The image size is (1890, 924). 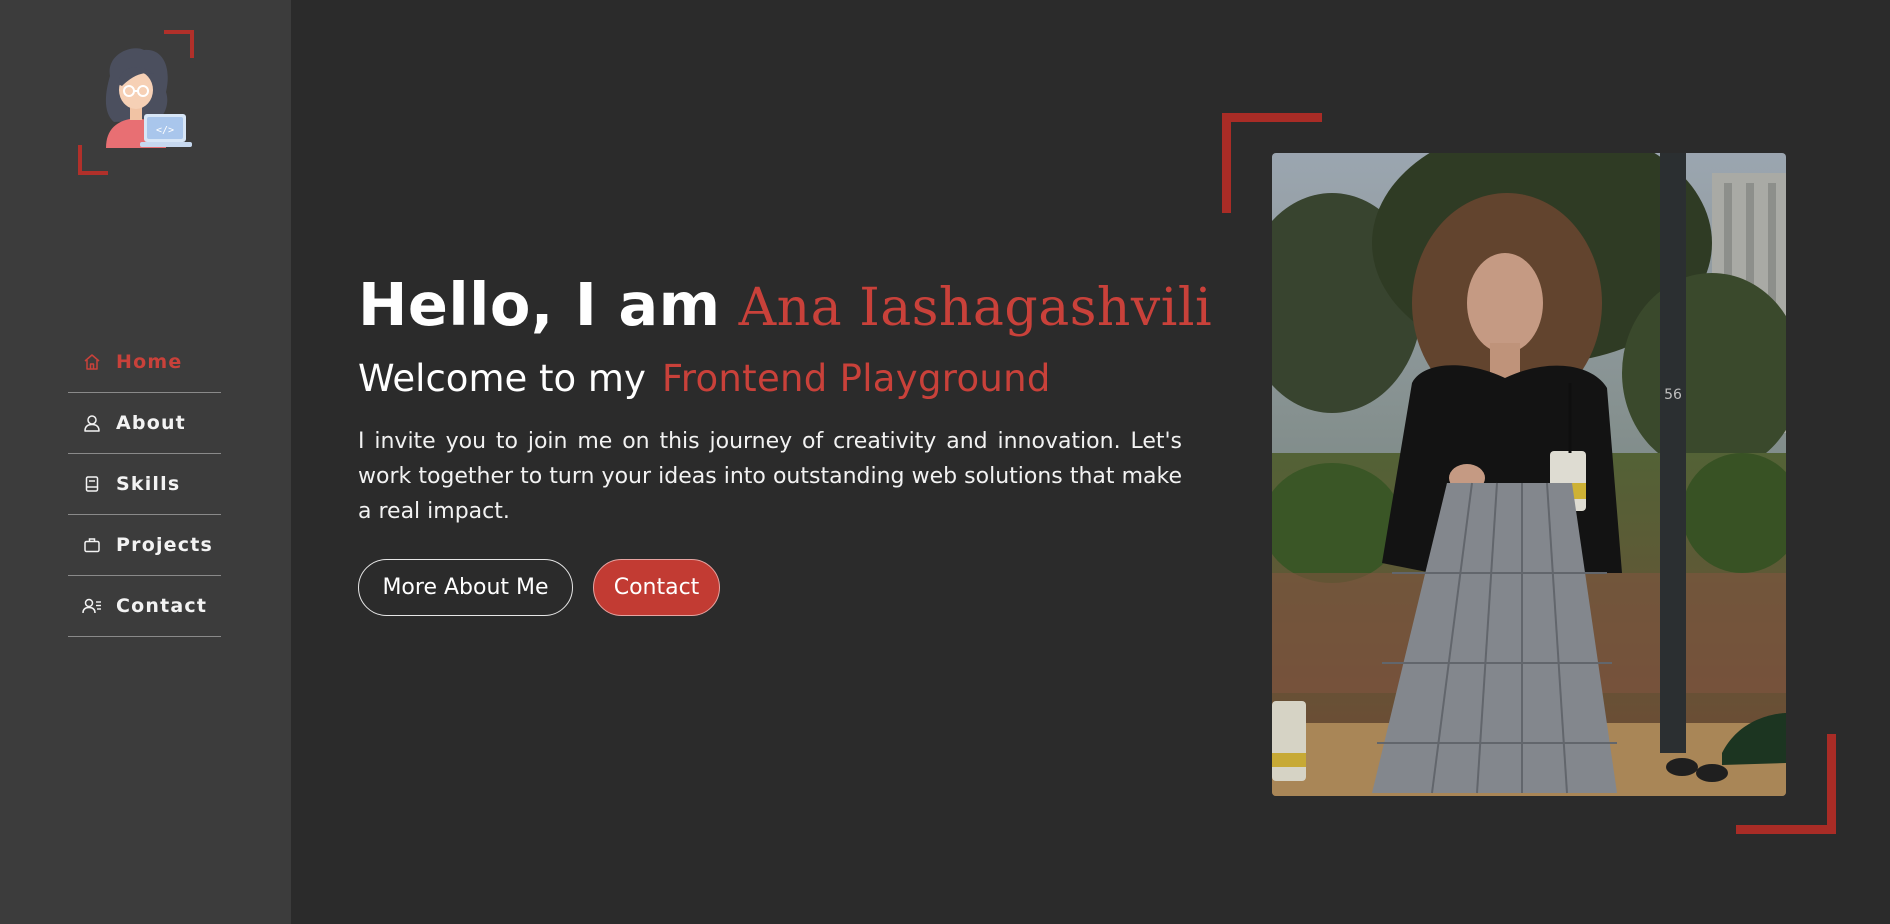 What do you see at coordinates (92, 606) in the screenshot?
I see `contact-list-icon` at bounding box center [92, 606].